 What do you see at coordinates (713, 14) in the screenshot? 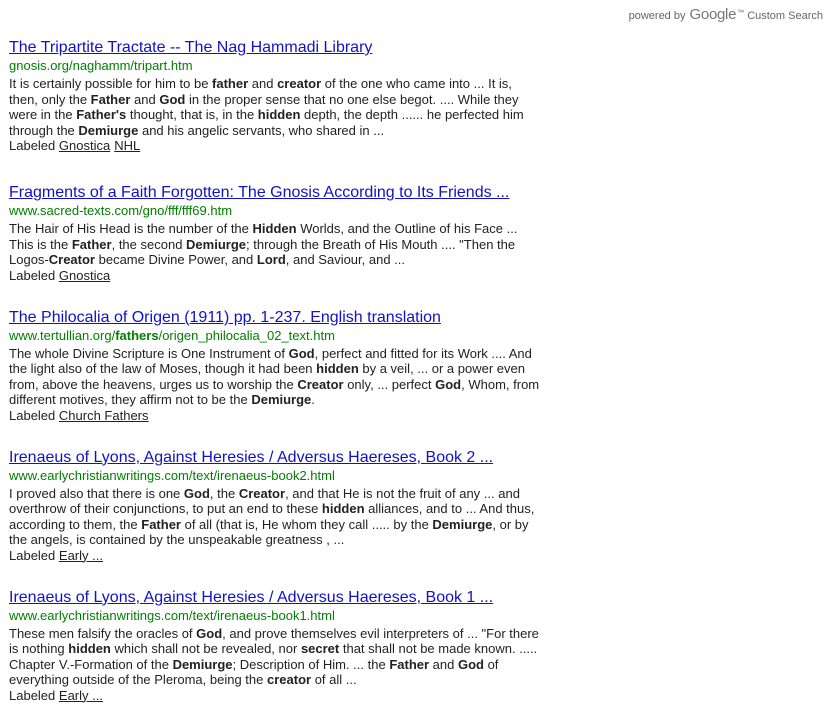
I see `google-logo: Google` at bounding box center [713, 14].